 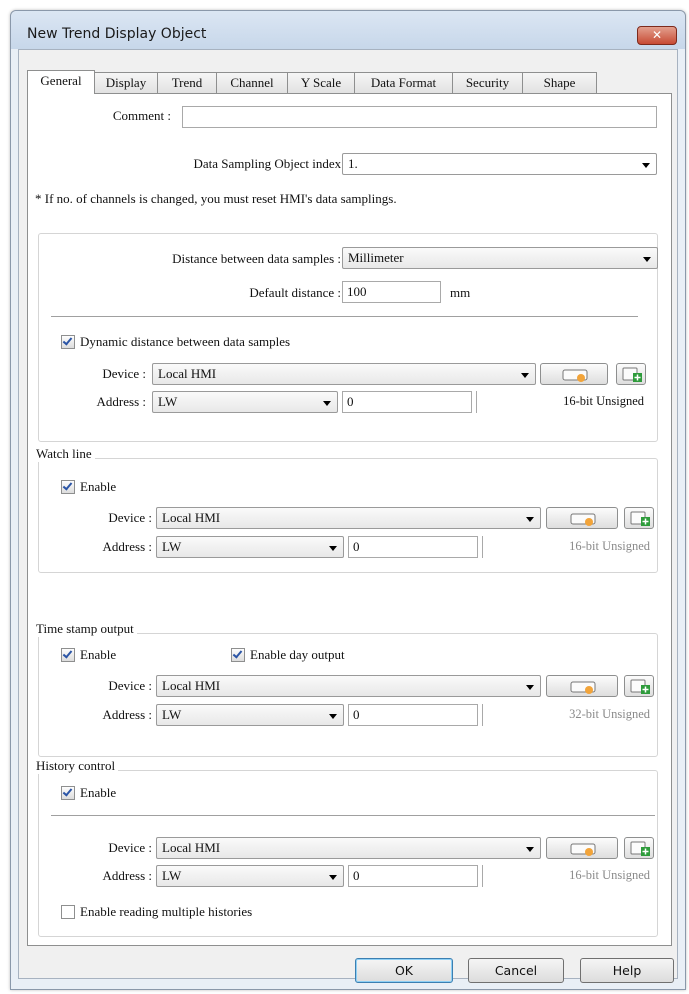 I want to click on watch-line-device-settings-button, so click(x=582, y=518).